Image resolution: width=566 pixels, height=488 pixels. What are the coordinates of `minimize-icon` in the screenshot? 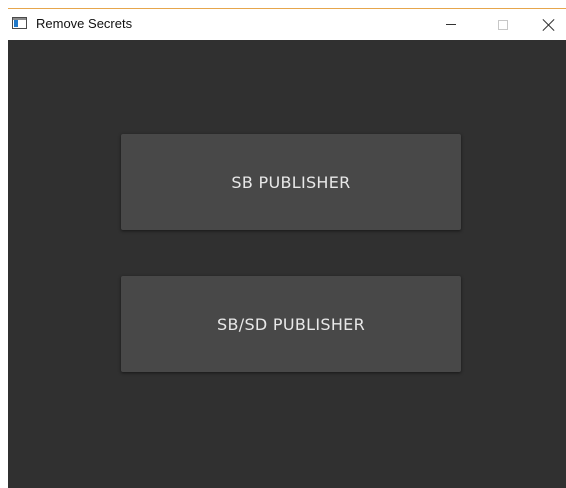 It's located at (451, 24).